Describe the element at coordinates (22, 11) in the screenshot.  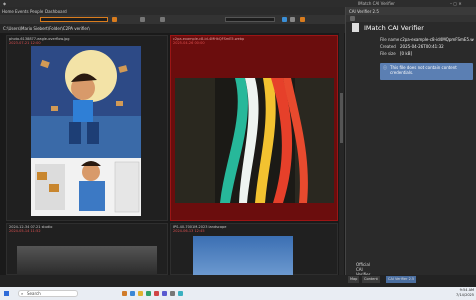
I see `menu-events: Events` at that location.